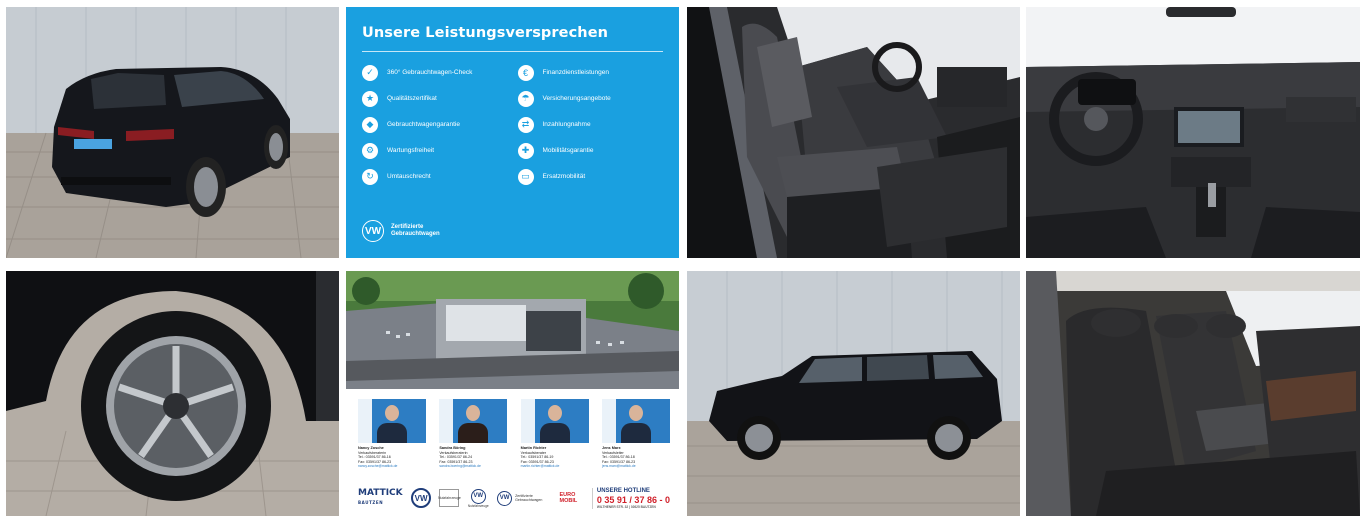 The height and width of the screenshot is (516, 1367). I want to click on car-icon: ▭, so click(525, 176).